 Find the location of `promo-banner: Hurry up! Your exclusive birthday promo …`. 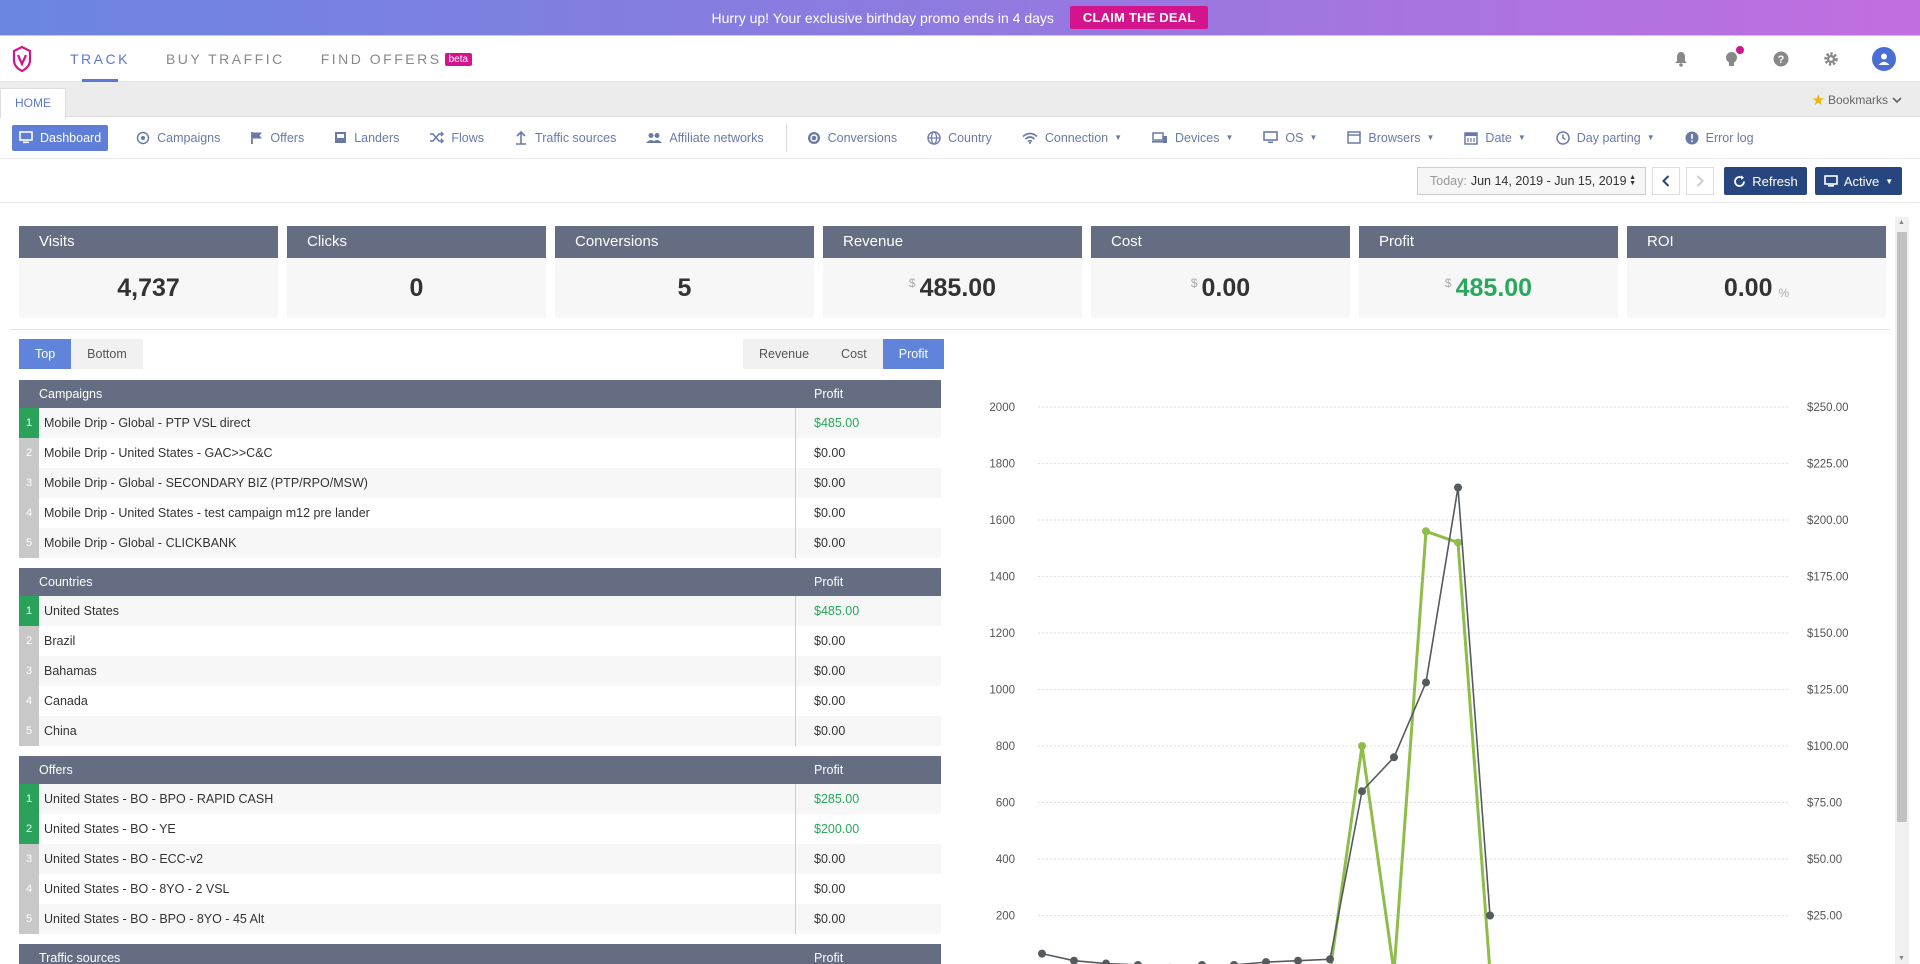

promo-banner: Hurry up! Your exclusive birthday promo … is located at coordinates (960, 18).